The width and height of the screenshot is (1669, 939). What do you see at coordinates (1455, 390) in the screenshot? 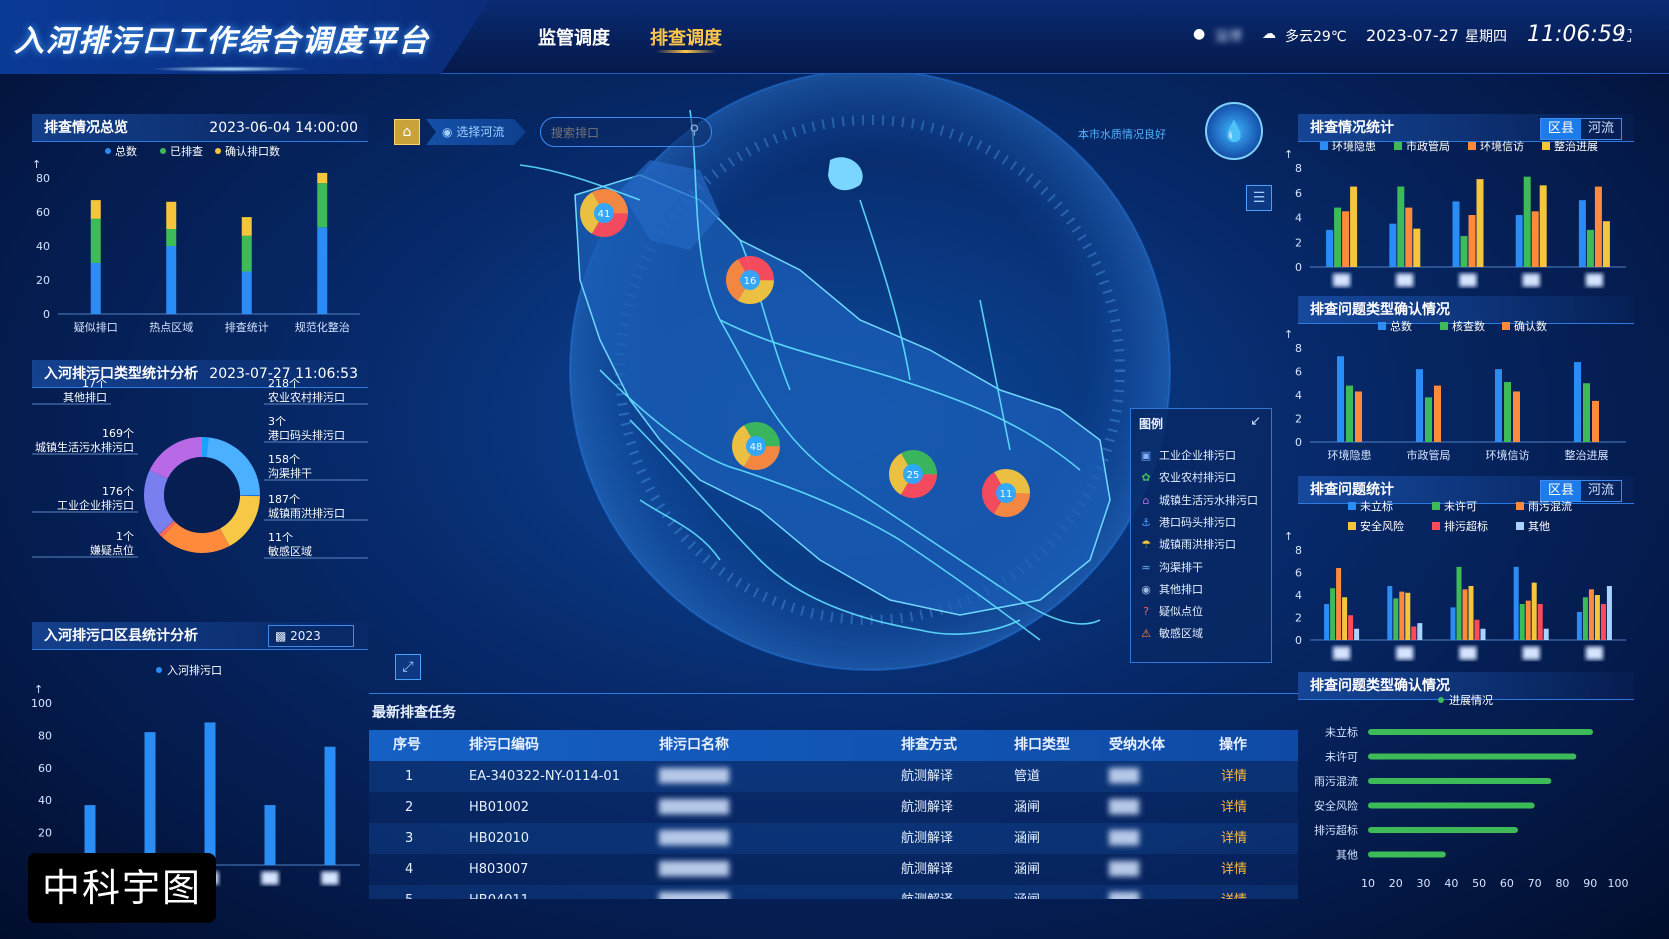
I see `confirm-types-chart: 总数 核查数 确认数 0 2 4 6 8↑ 环境隐患 市政管局 环境信访 整治进展` at bounding box center [1455, 390].